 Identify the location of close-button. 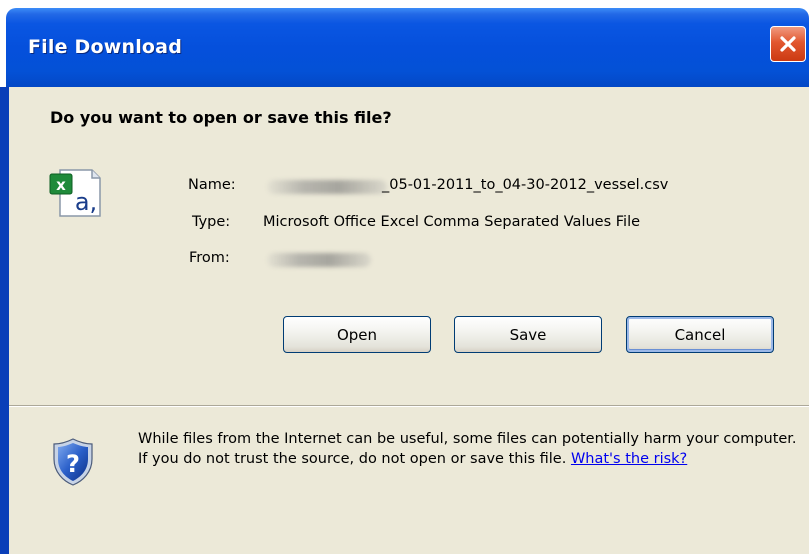
(788, 44).